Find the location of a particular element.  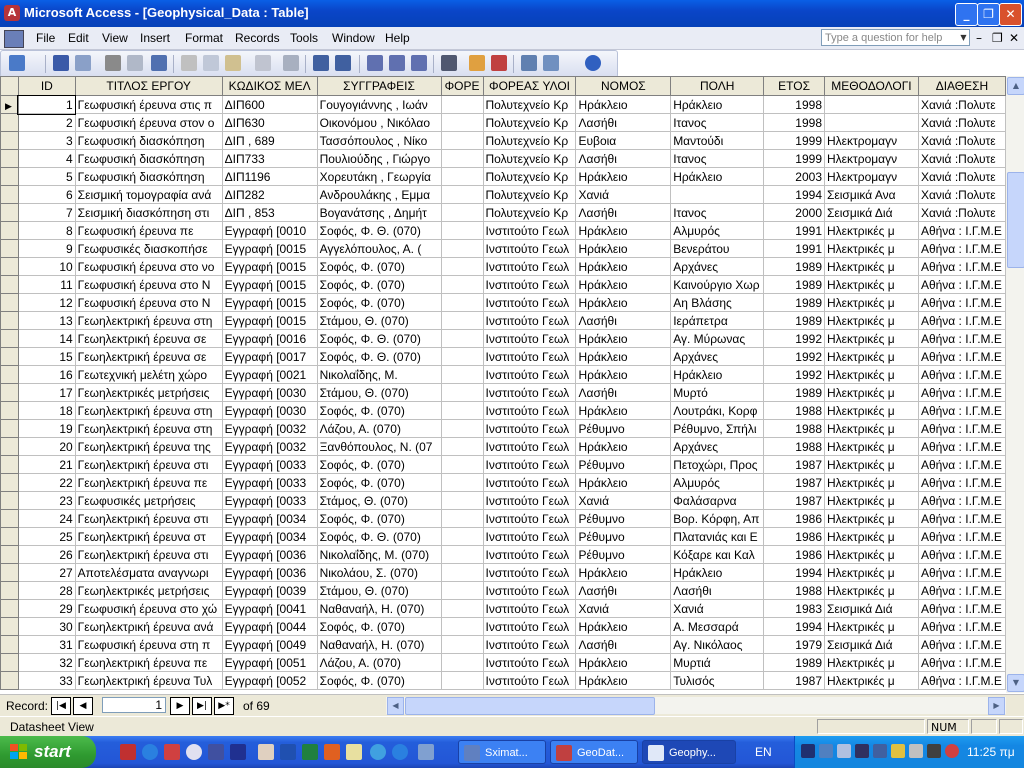

cell-id: 2 is located at coordinates (46, 122).